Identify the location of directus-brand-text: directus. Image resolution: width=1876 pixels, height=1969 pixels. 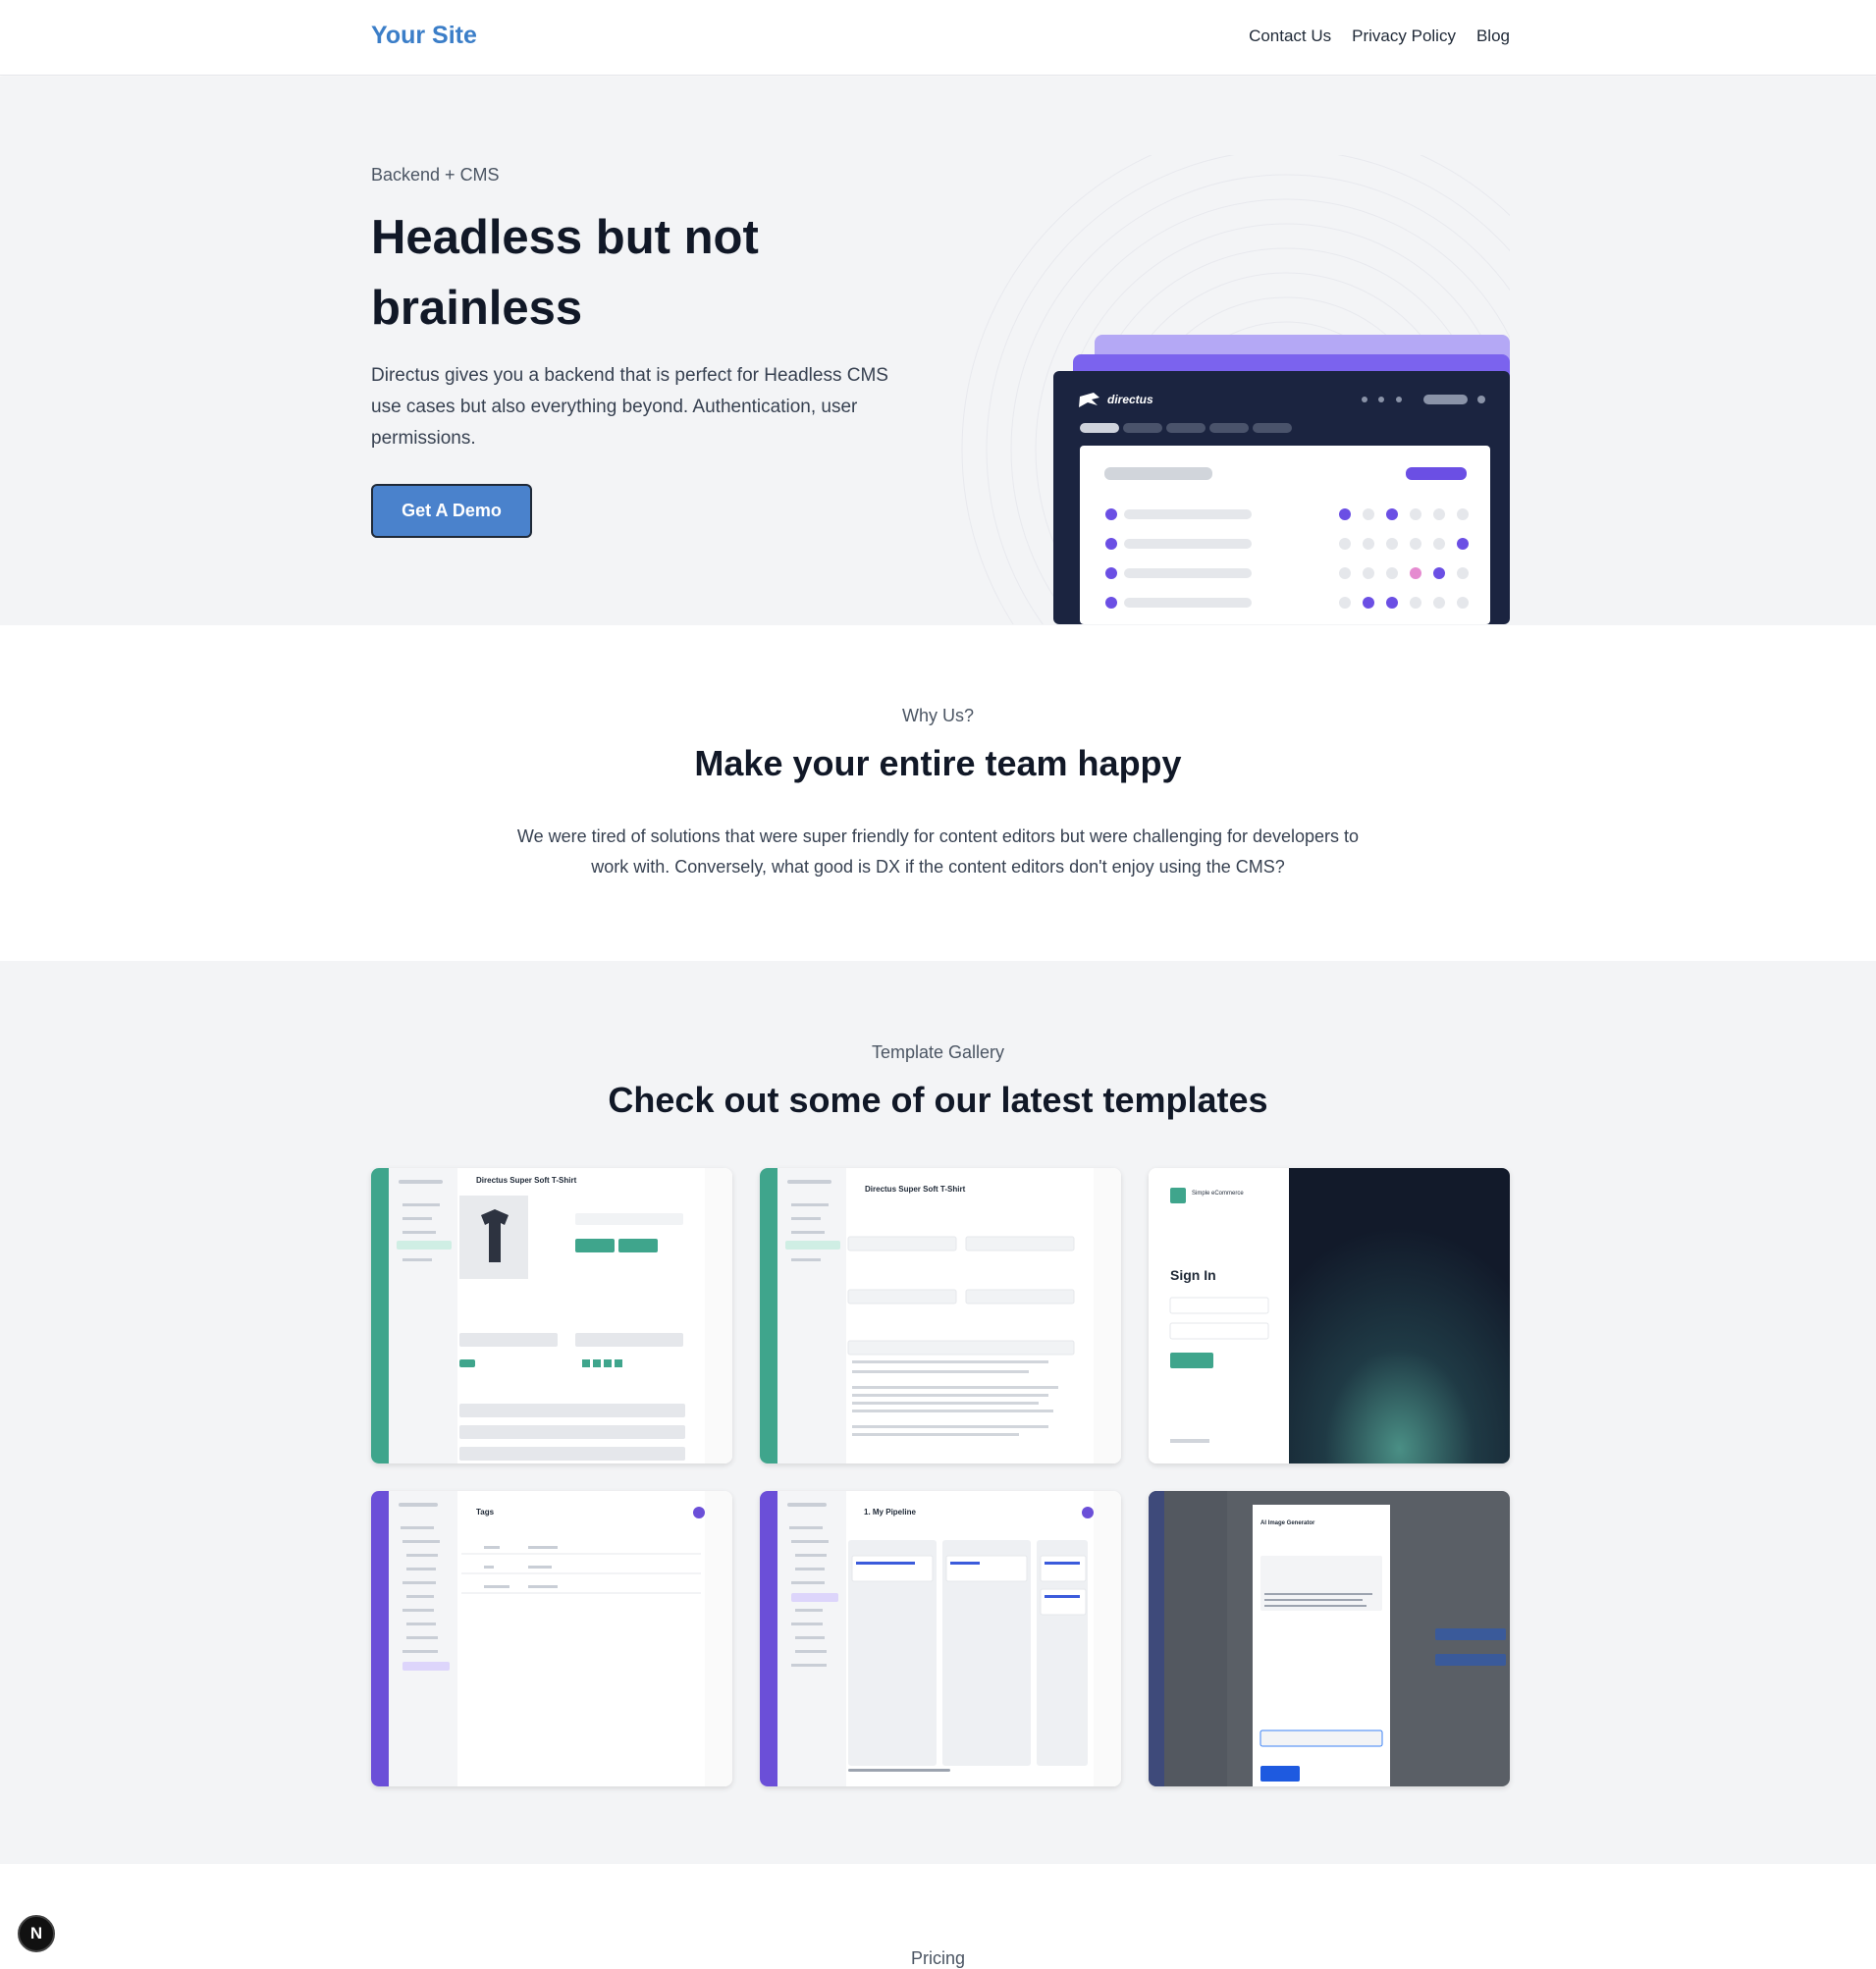
(1130, 399).